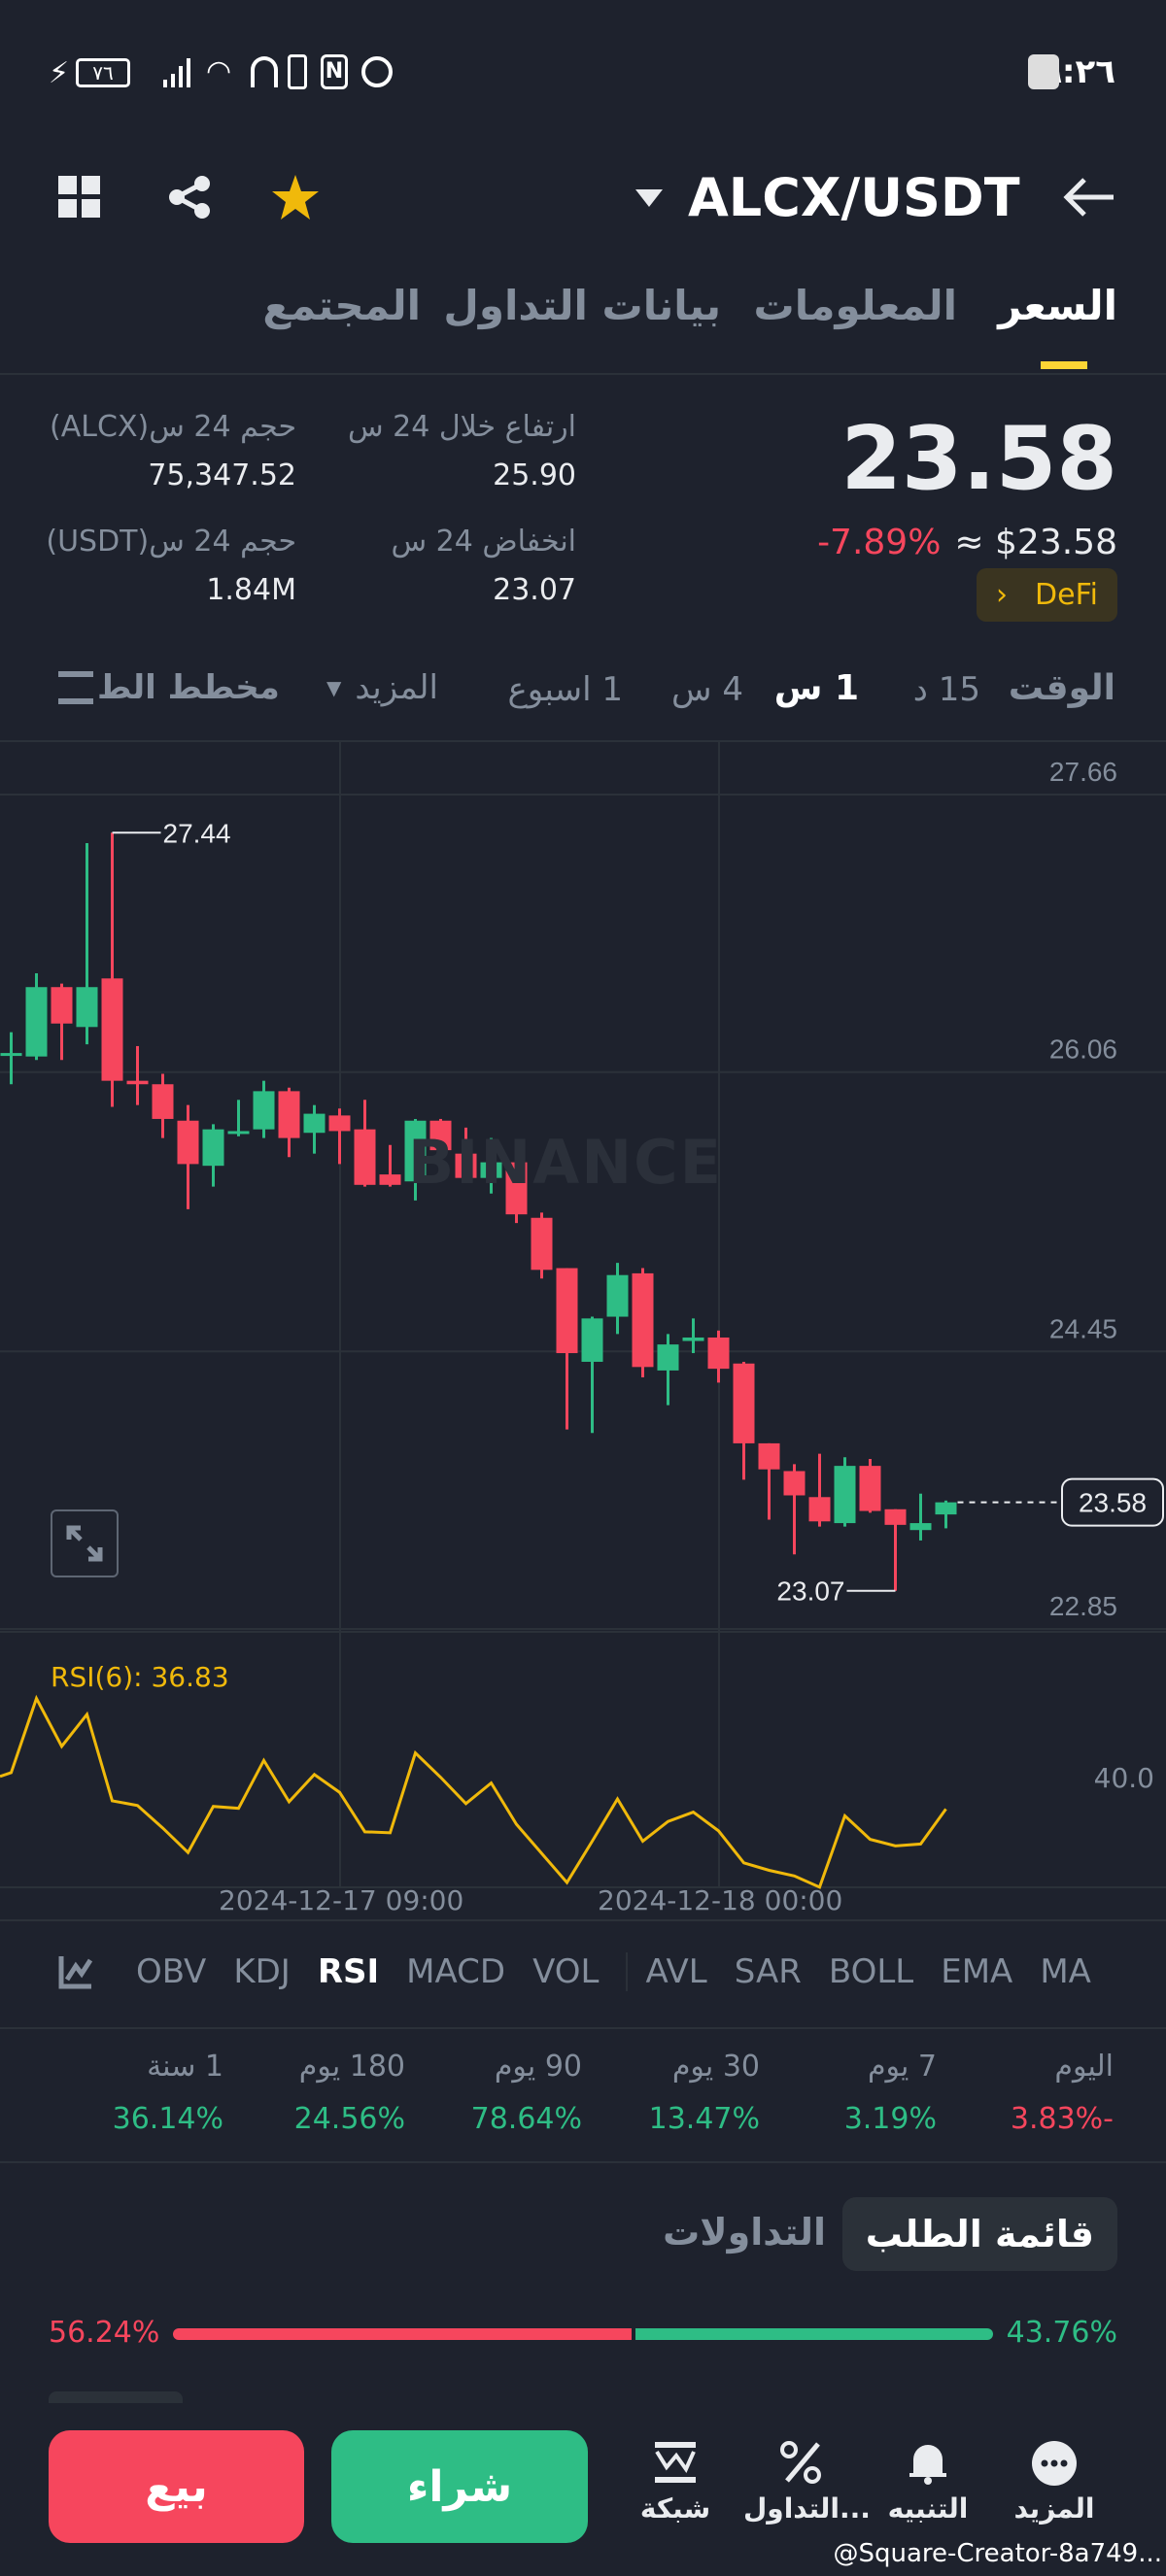  What do you see at coordinates (251, 590) in the screenshot?
I see `vol-quote-value: 1.84M` at bounding box center [251, 590].